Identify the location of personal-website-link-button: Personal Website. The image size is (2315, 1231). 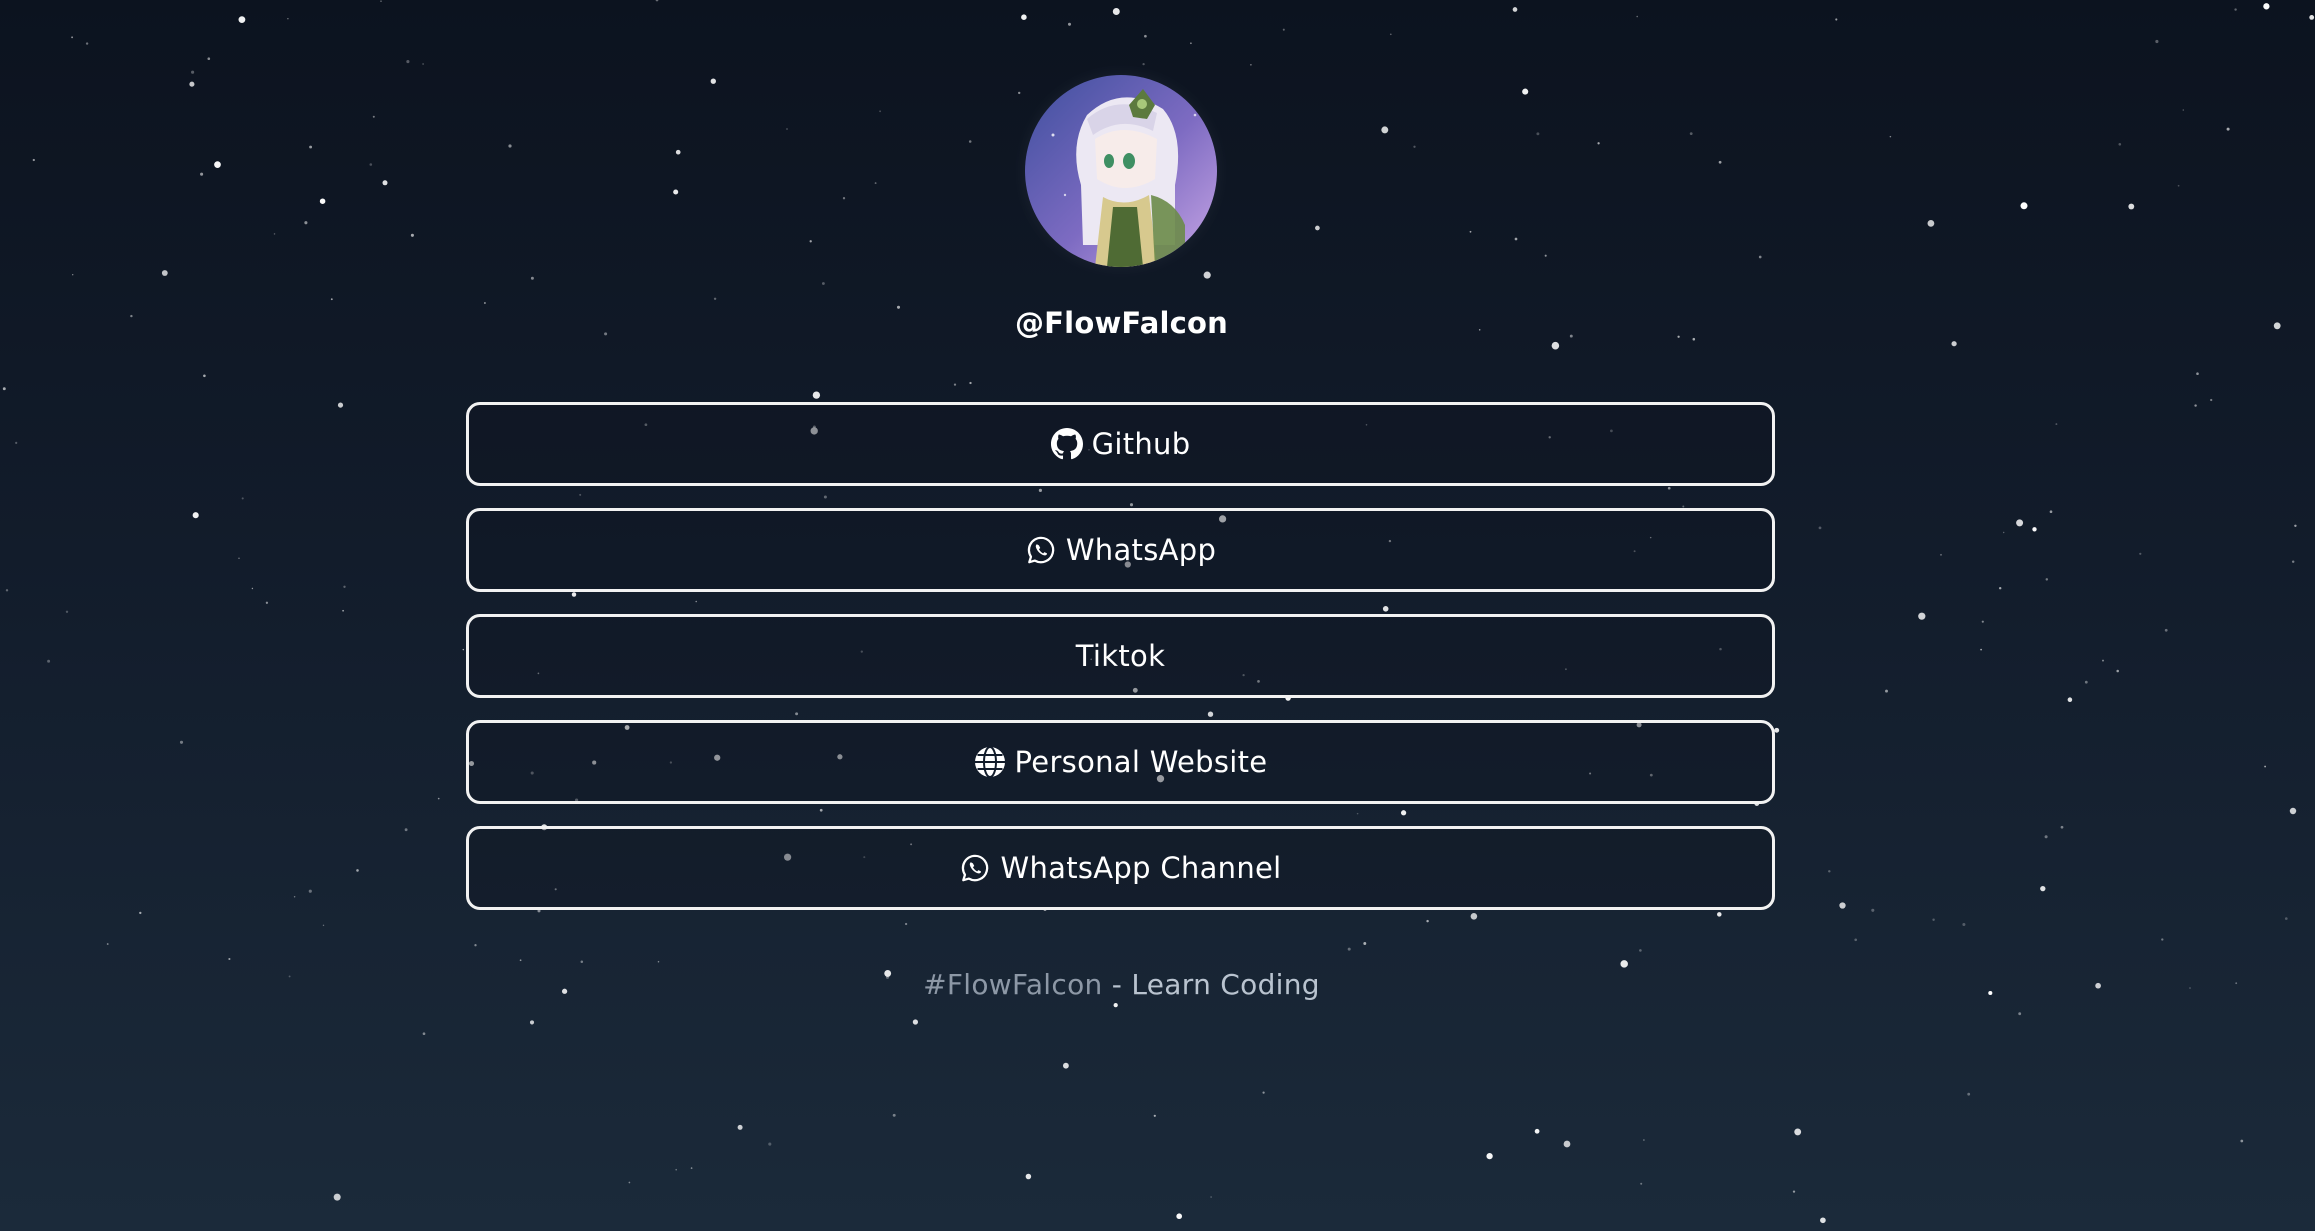
(1120, 762).